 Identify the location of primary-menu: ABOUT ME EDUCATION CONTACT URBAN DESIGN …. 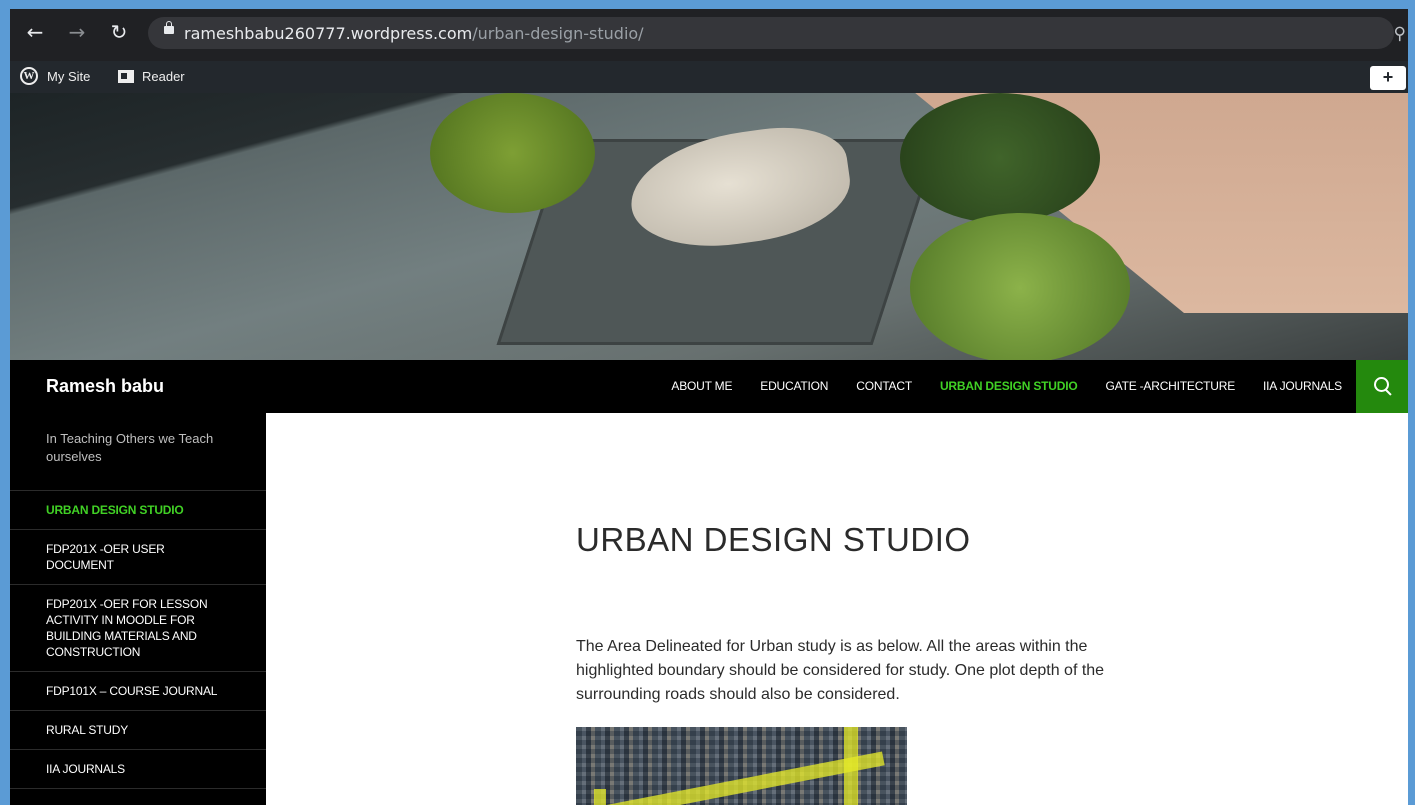
(1006, 386).